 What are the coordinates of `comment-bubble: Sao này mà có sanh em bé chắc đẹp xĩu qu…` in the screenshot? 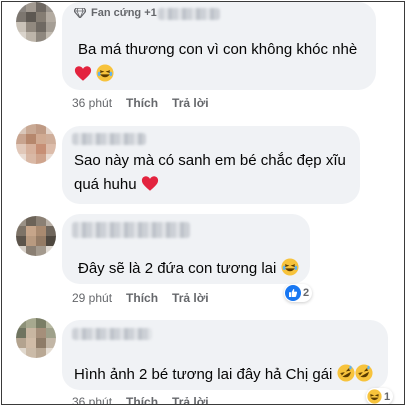 It's located at (211, 165).